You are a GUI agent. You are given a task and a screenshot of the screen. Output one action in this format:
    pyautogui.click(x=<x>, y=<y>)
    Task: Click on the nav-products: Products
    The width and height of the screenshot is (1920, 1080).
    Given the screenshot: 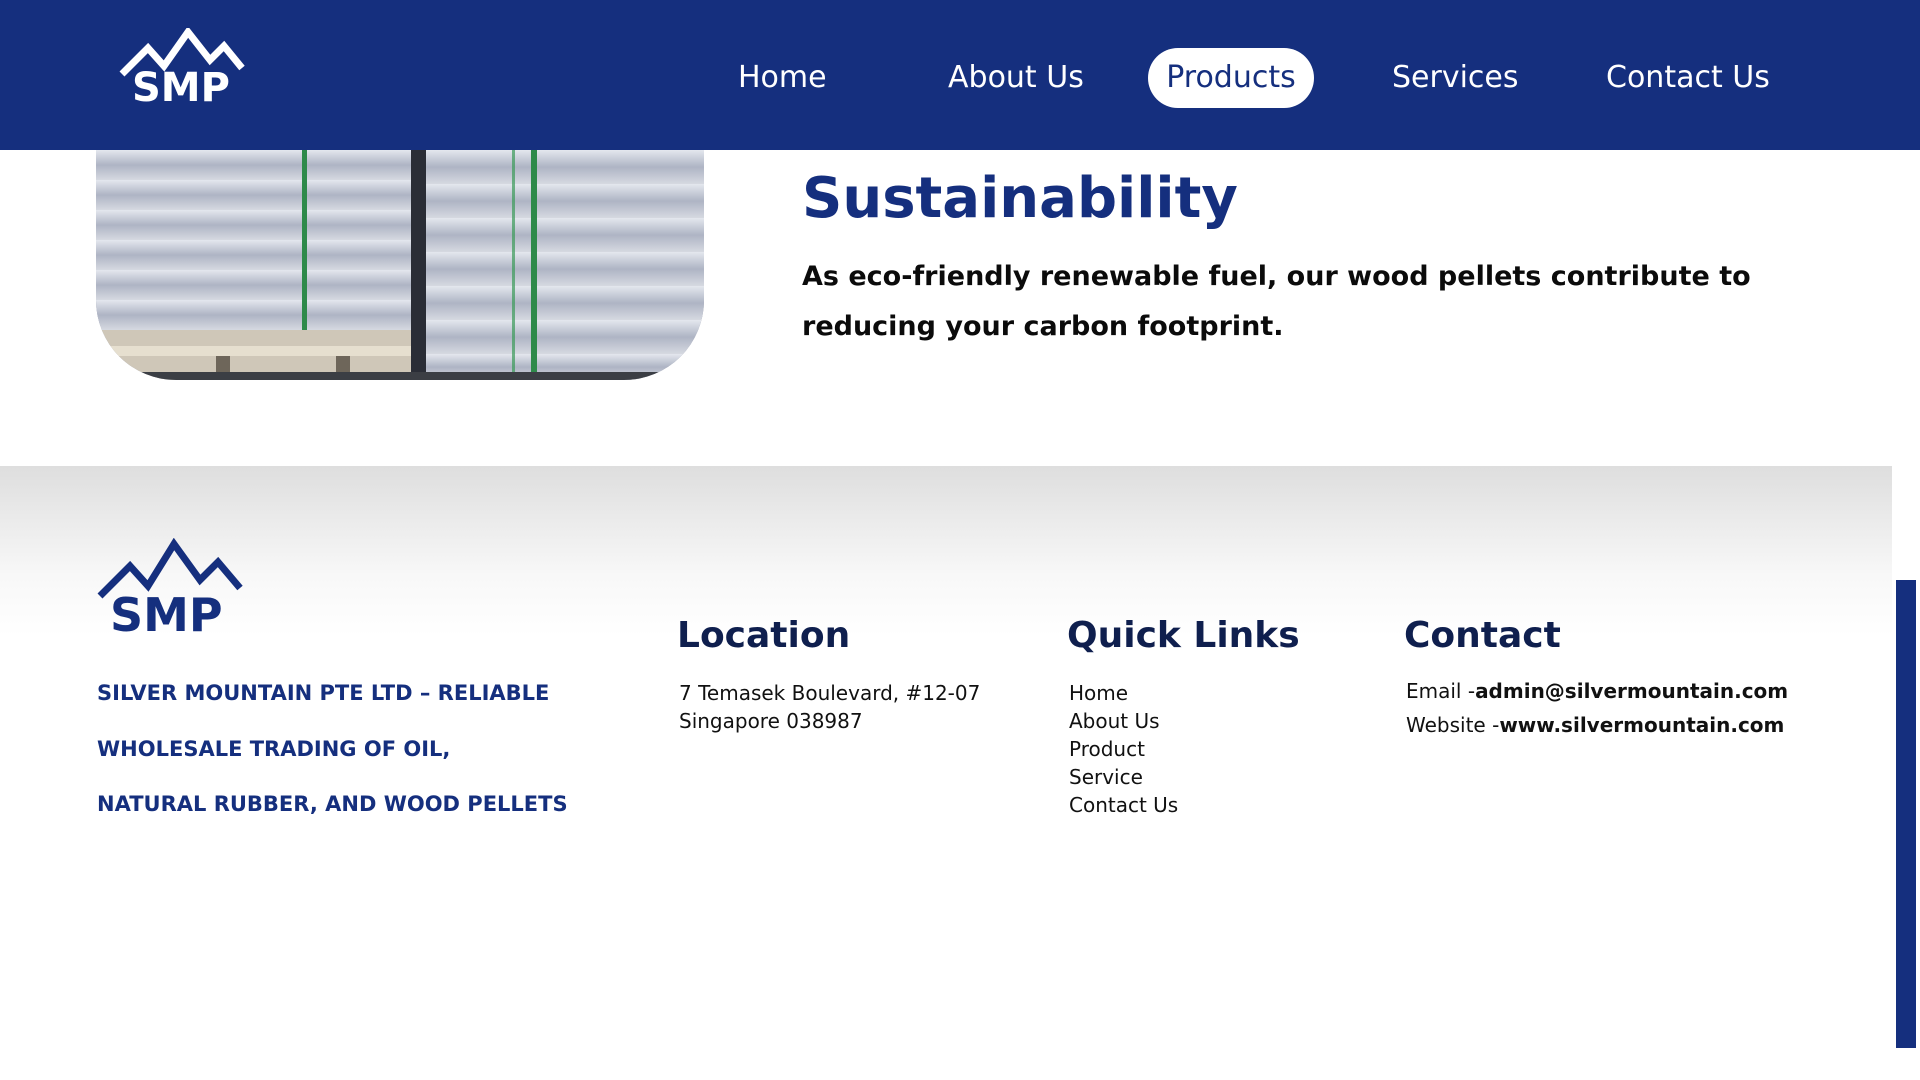 What is the action you would take?
    pyautogui.click(x=1231, y=78)
    